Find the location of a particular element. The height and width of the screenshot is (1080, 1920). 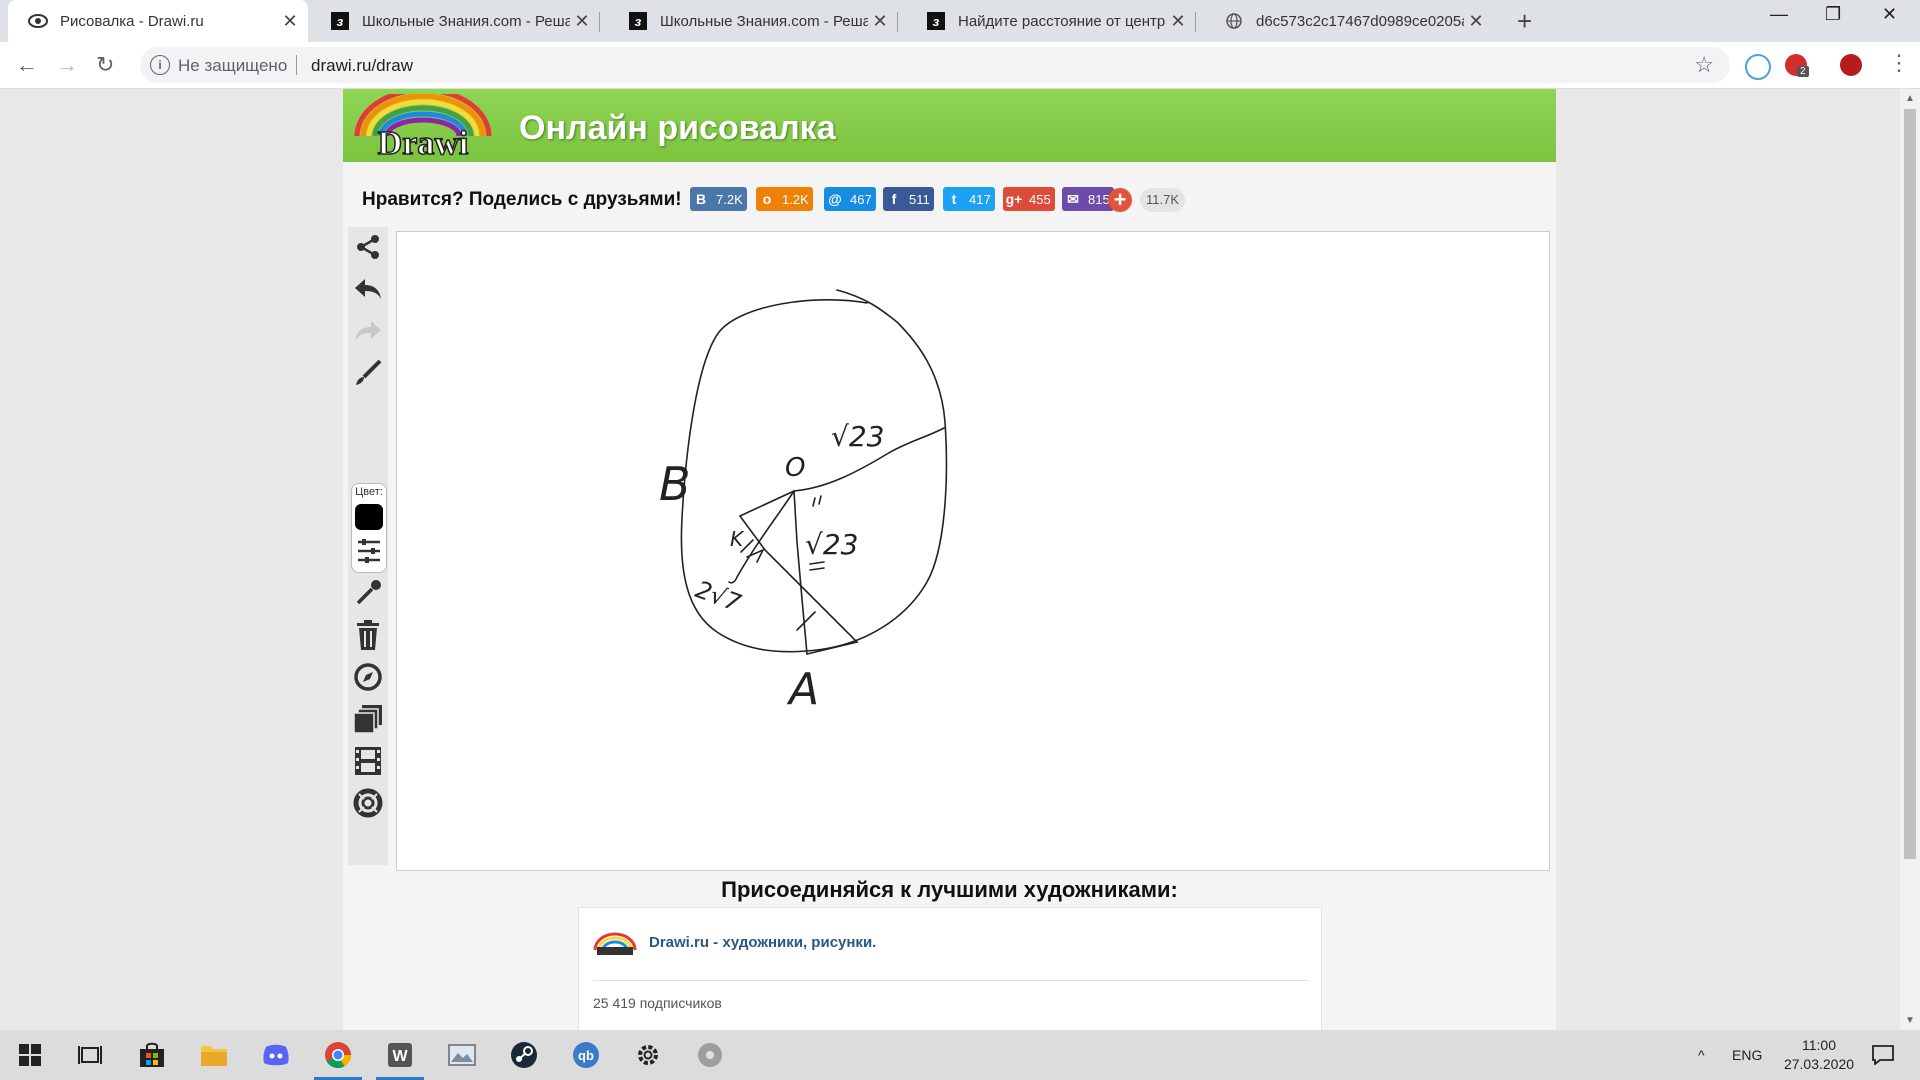

address-bar: ← → ↻ i Не защищено drawi.ru/draw ☆ 2 ⋮ is located at coordinates (960, 65).